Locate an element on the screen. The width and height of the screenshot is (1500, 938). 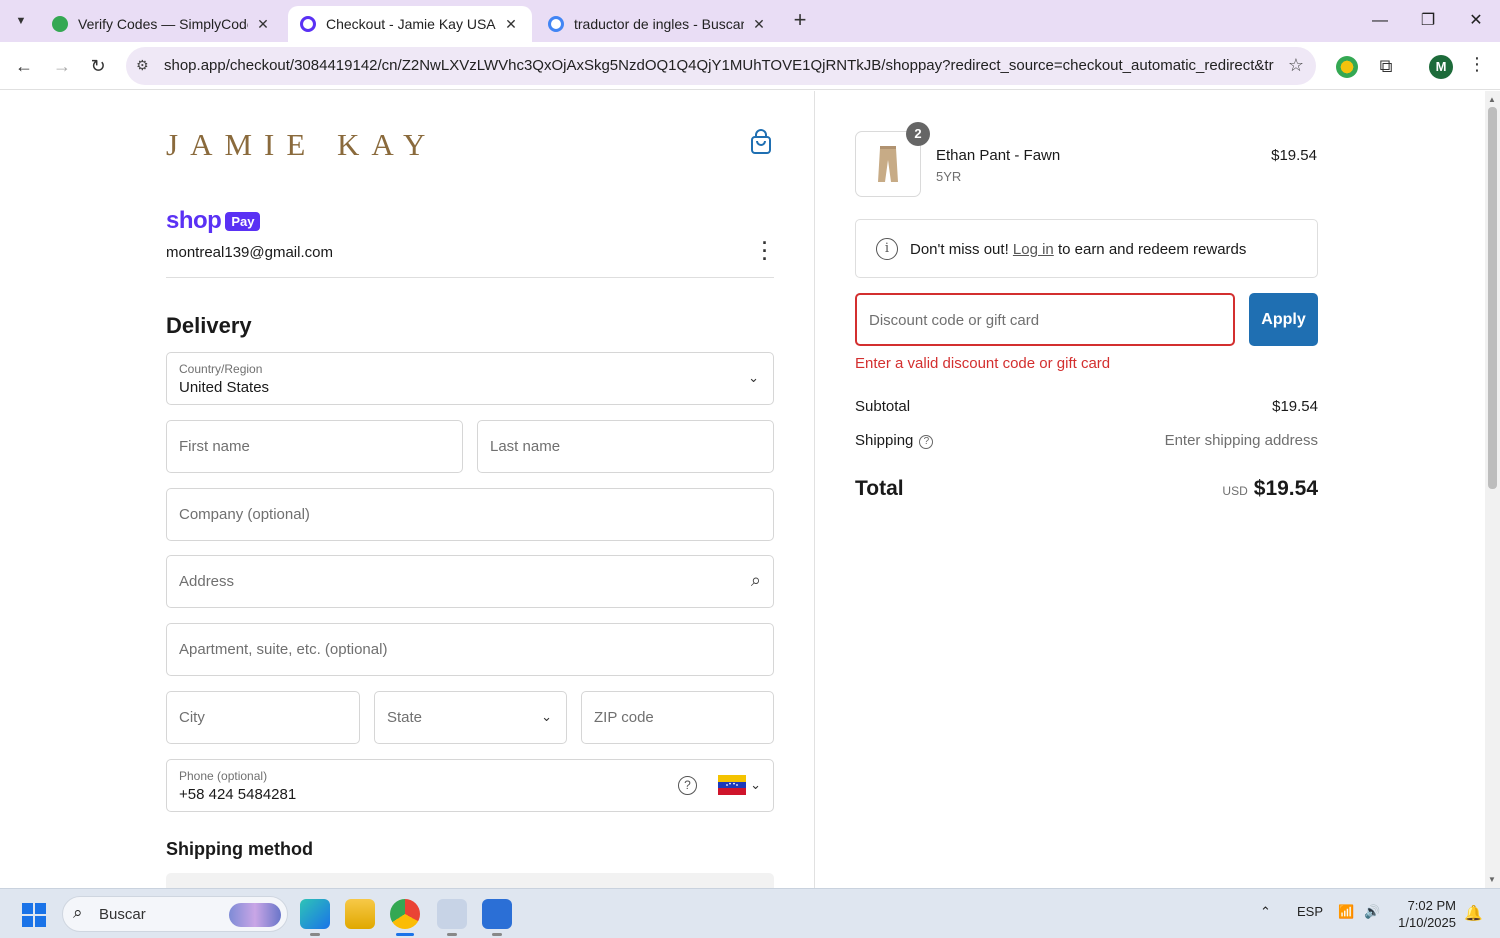
volume-icon: 🔊 is located at coordinates (1372, 912).